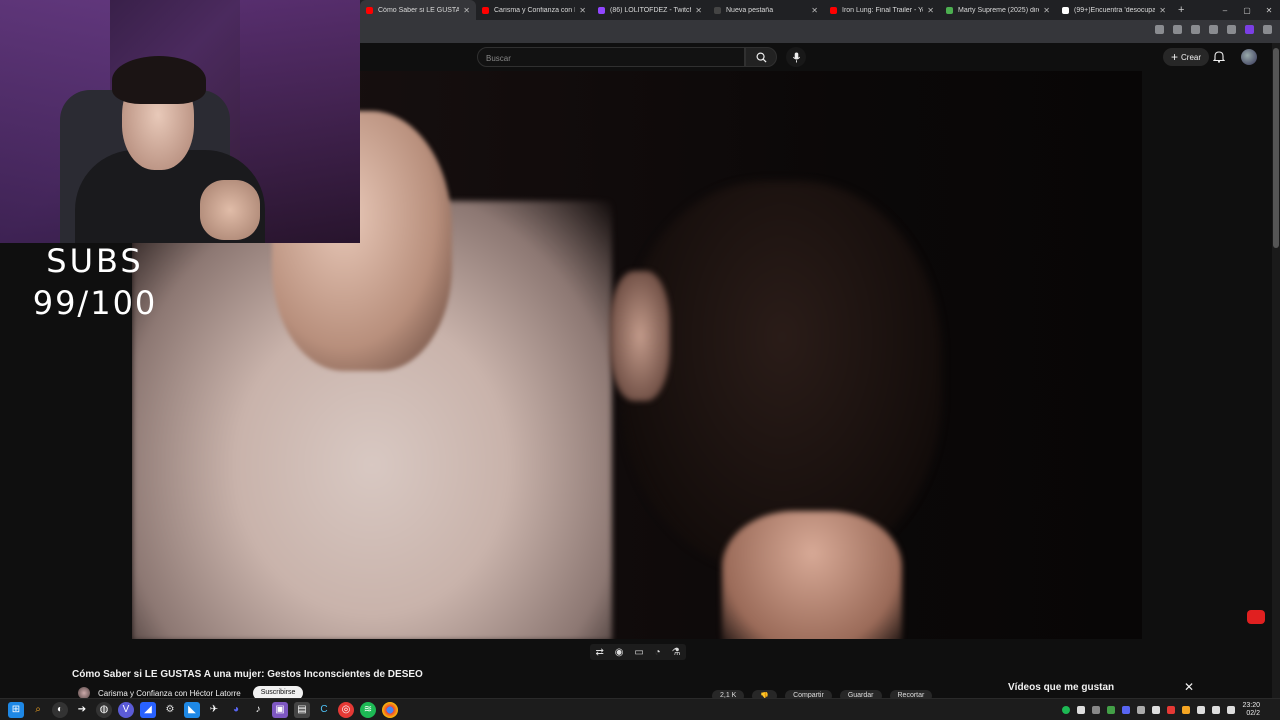  Describe the element at coordinates (95, 261) in the screenshot. I see `subs-label: SUBS` at that location.